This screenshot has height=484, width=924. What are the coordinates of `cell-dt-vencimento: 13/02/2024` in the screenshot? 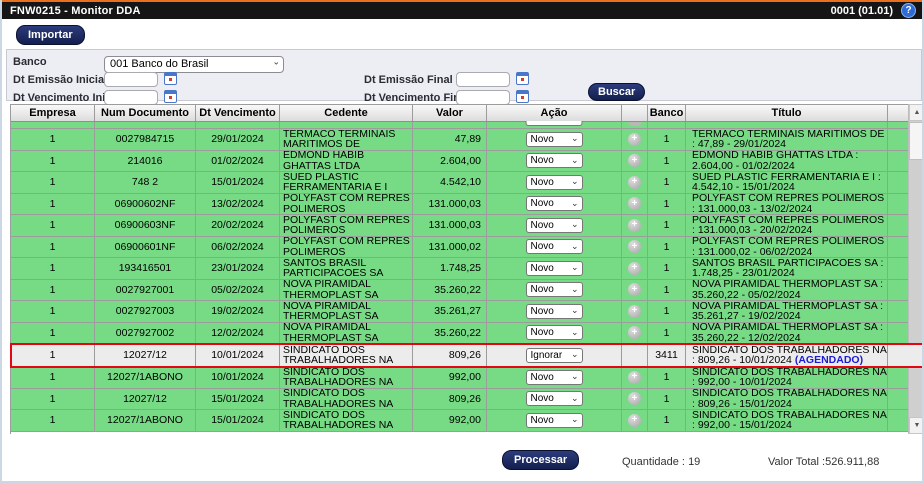 It's located at (238, 204).